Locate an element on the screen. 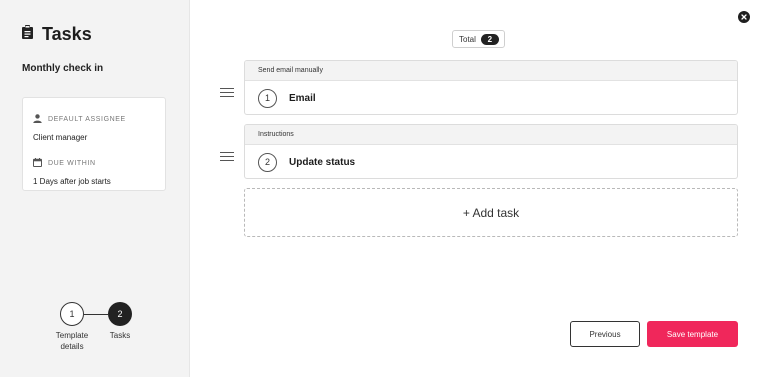  step-1-circle: 1 is located at coordinates (72, 314).